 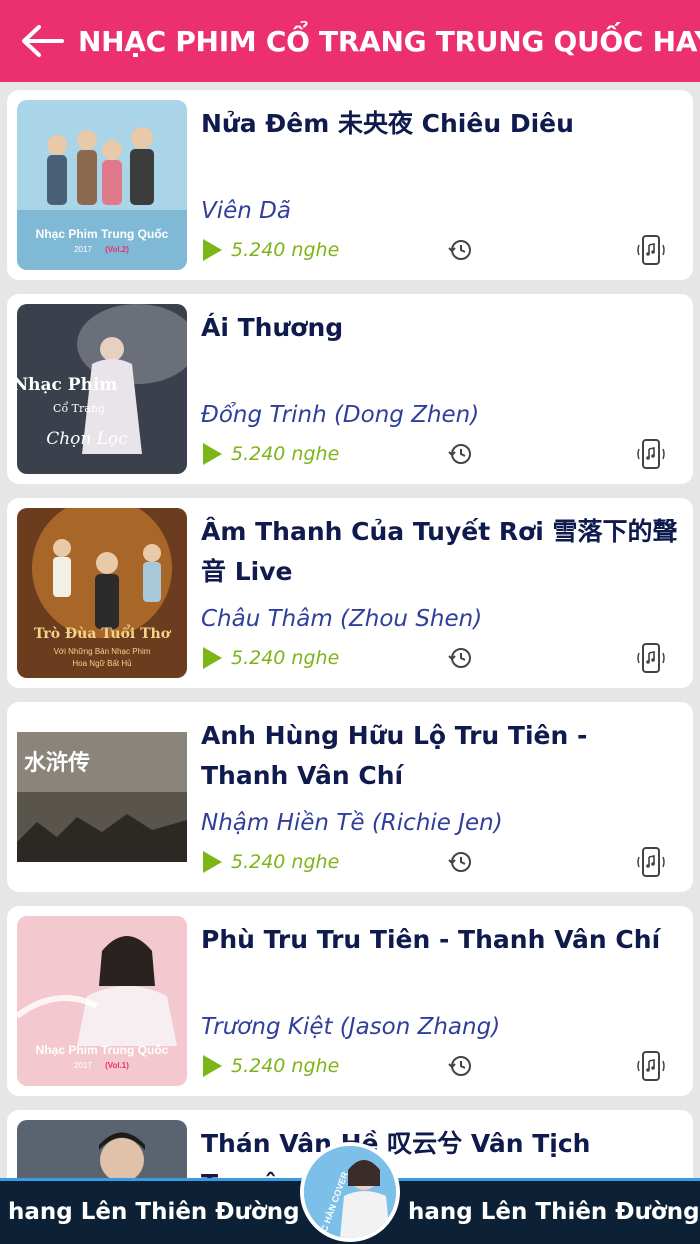 I want to click on thumb-label: Trò Đùa Tuổi Thơ, so click(x=103, y=633).